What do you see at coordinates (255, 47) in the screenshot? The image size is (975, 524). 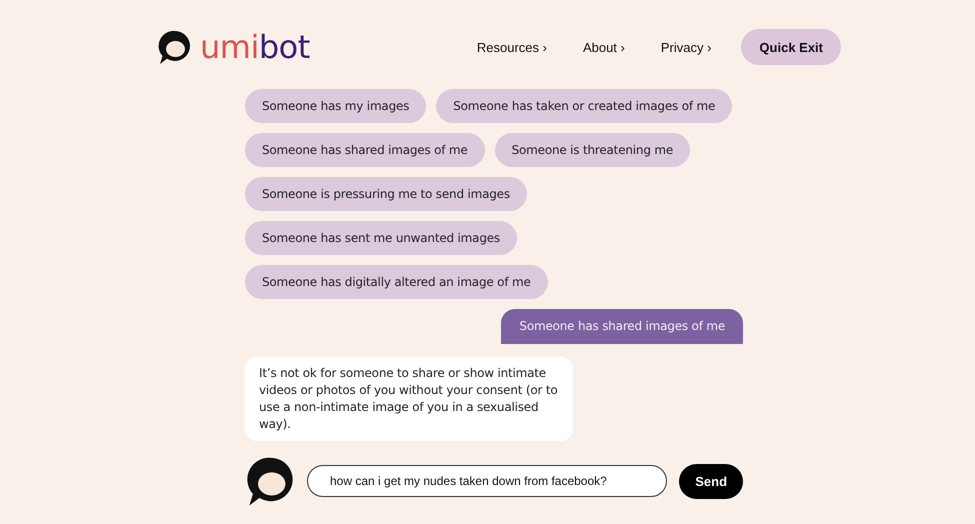 I see `logo-text: umibot` at bounding box center [255, 47].